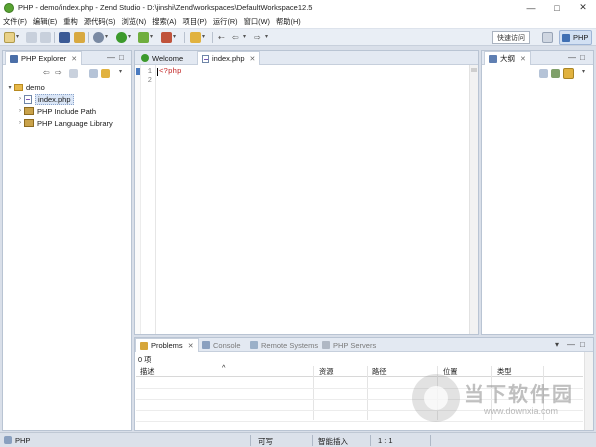 The image size is (596, 447). I want to click on tab-php-servers: PHP Servers, so click(349, 345).